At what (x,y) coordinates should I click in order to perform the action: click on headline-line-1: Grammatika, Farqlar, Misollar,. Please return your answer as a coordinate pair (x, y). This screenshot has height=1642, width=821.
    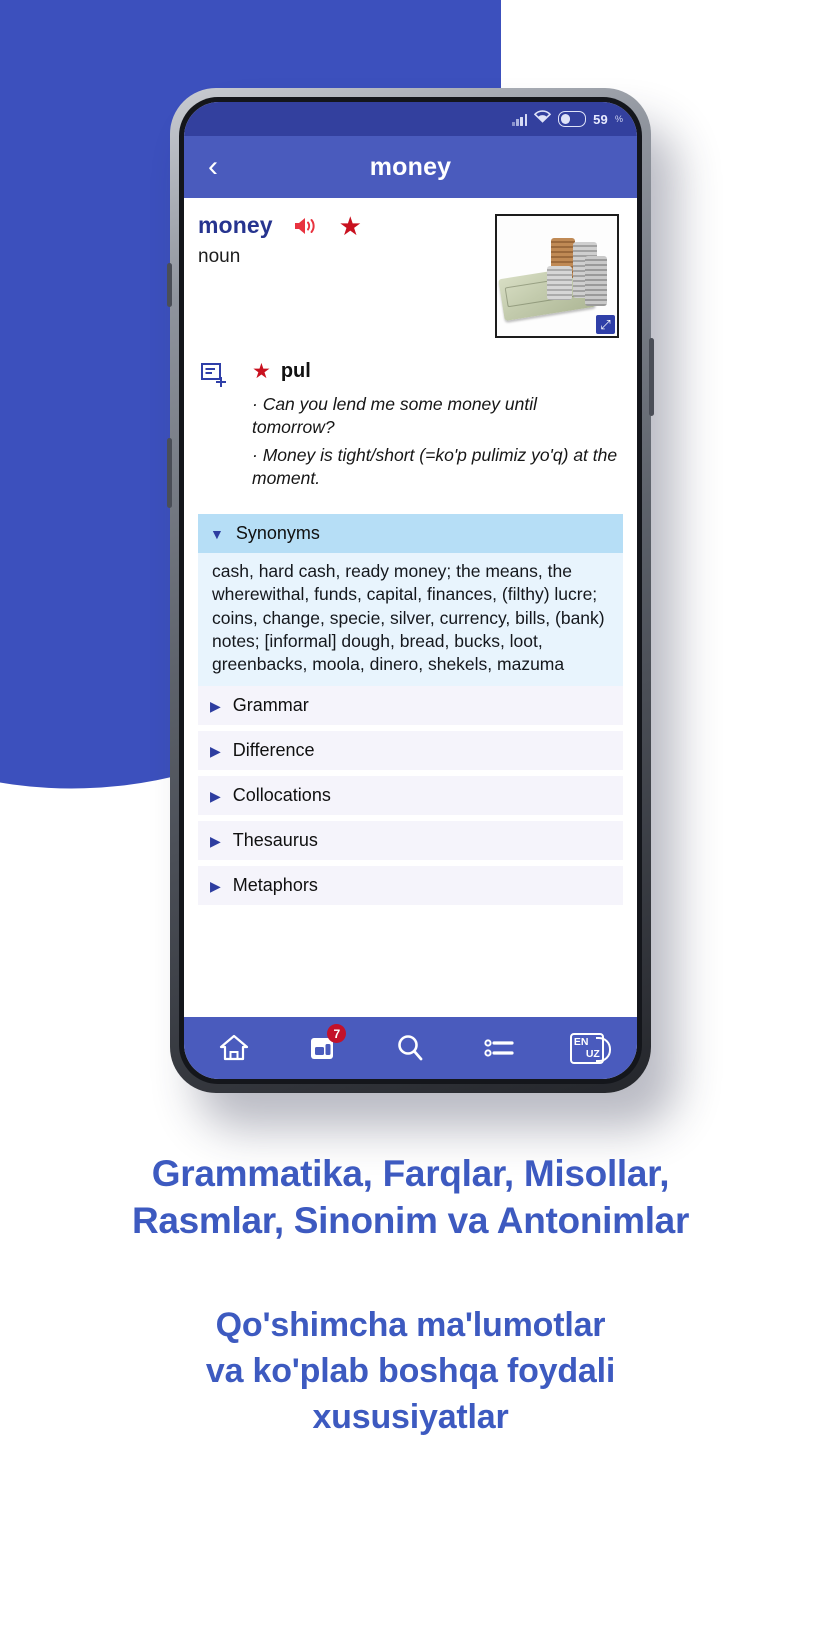
    Looking at the image, I should click on (410, 1173).